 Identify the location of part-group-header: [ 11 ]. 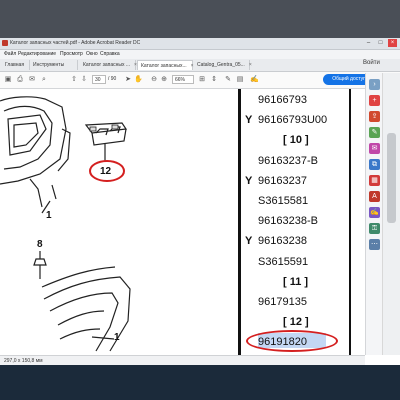
(296, 281).